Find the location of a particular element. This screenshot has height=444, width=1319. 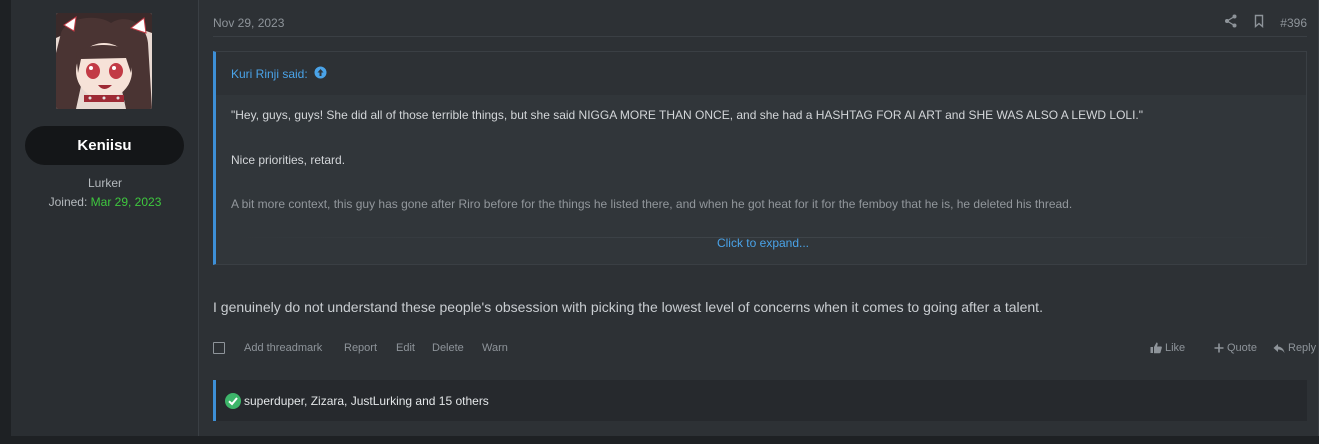

warn-link: Warn is located at coordinates (495, 348).